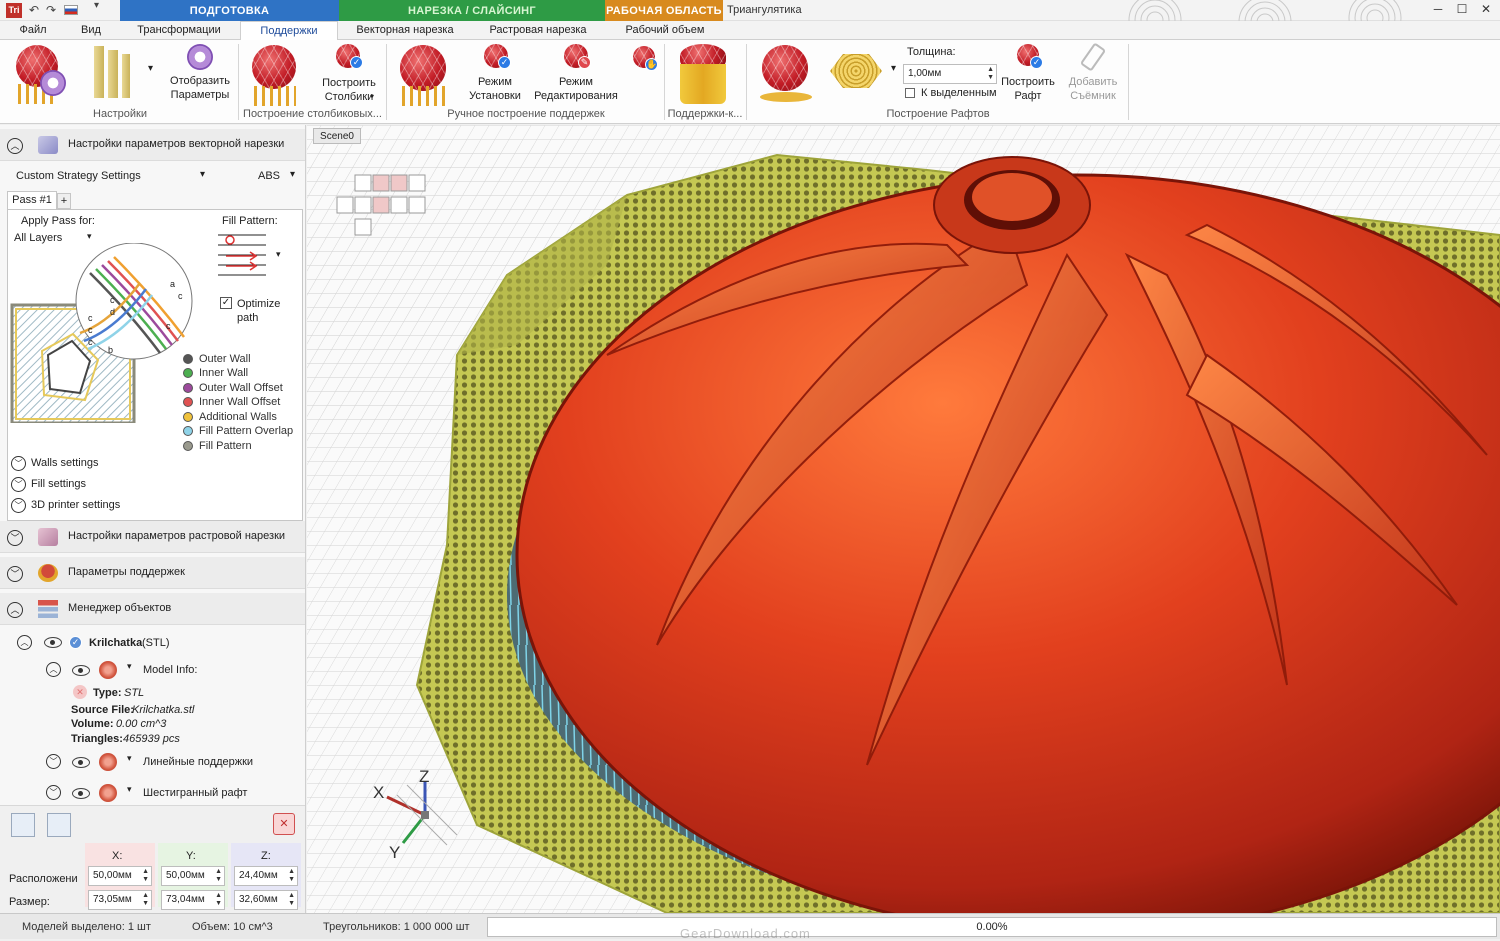  What do you see at coordinates (75, 505) in the screenshot?
I see `printer-settings-toggle: 3D printer settings` at bounding box center [75, 505].